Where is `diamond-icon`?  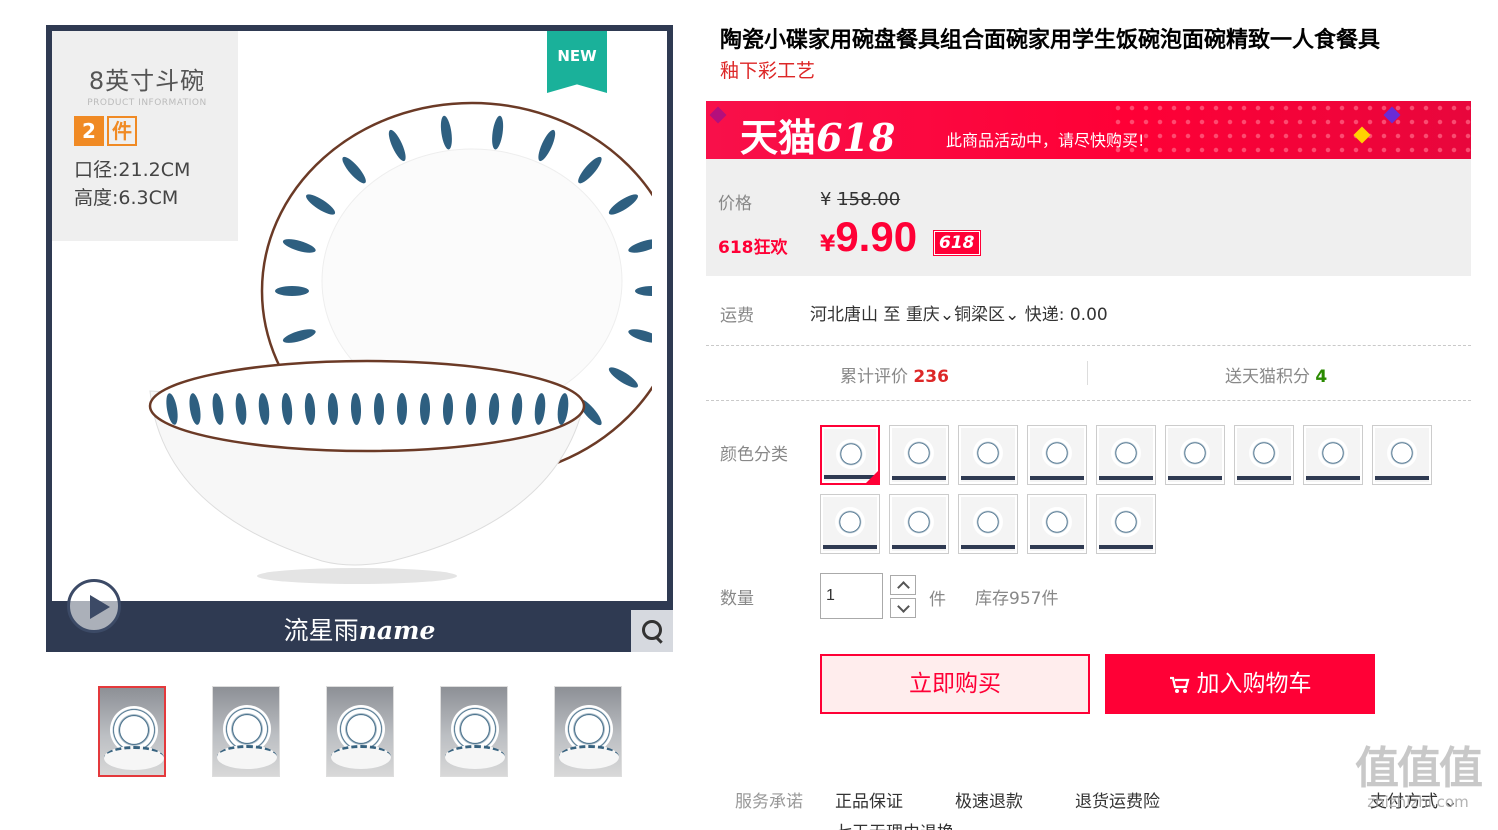
diamond-icon is located at coordinates (718, 115).